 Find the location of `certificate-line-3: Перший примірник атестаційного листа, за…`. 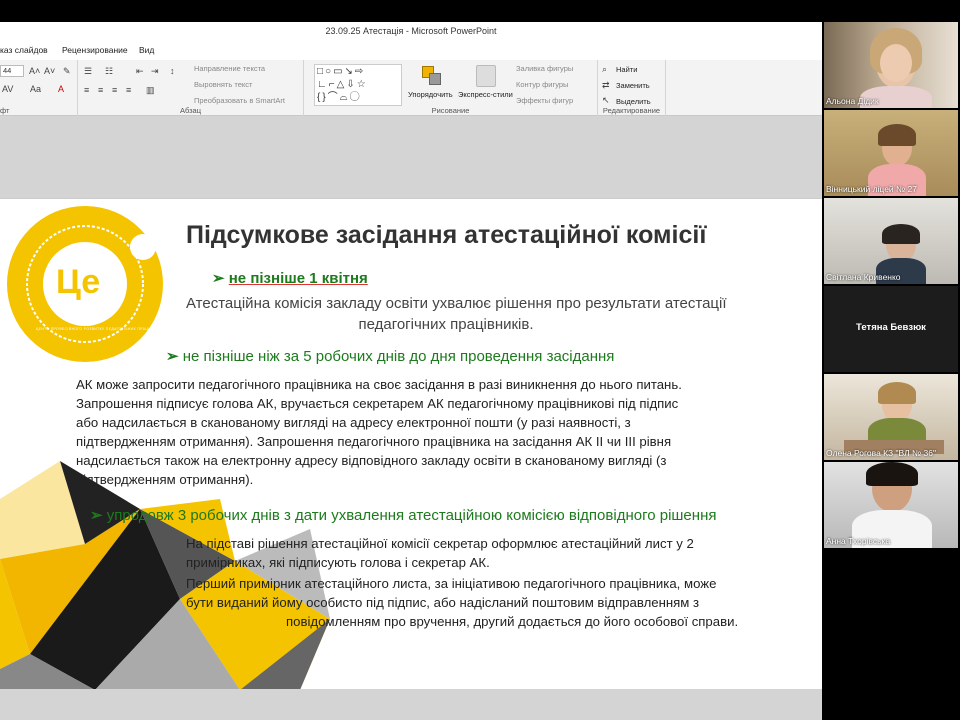

certificate-line-3: Перший примірник атестаційного листа, за… is located at coordinates (451, 583).